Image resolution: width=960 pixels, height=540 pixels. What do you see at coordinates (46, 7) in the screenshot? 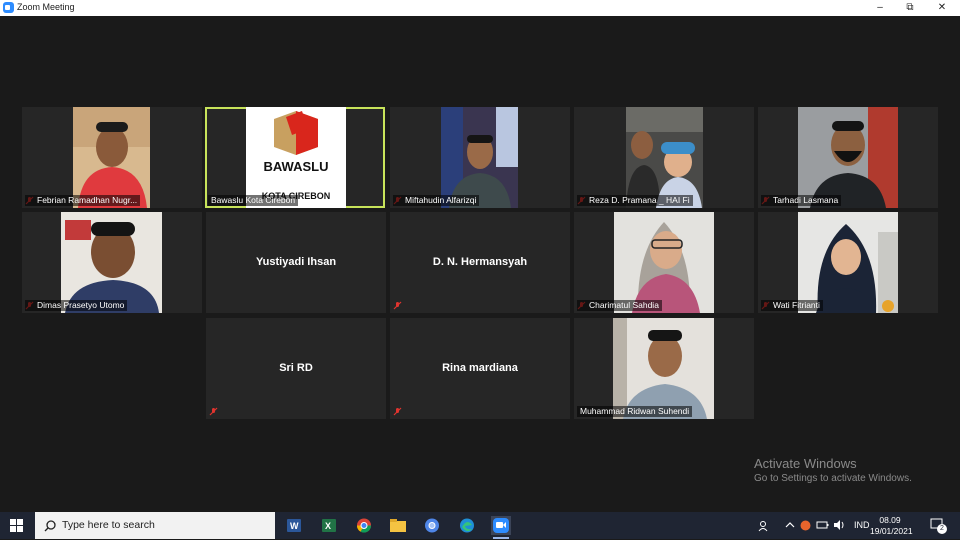
I see `window-title: Zoom Meeting` at bounding box center [46, 7].